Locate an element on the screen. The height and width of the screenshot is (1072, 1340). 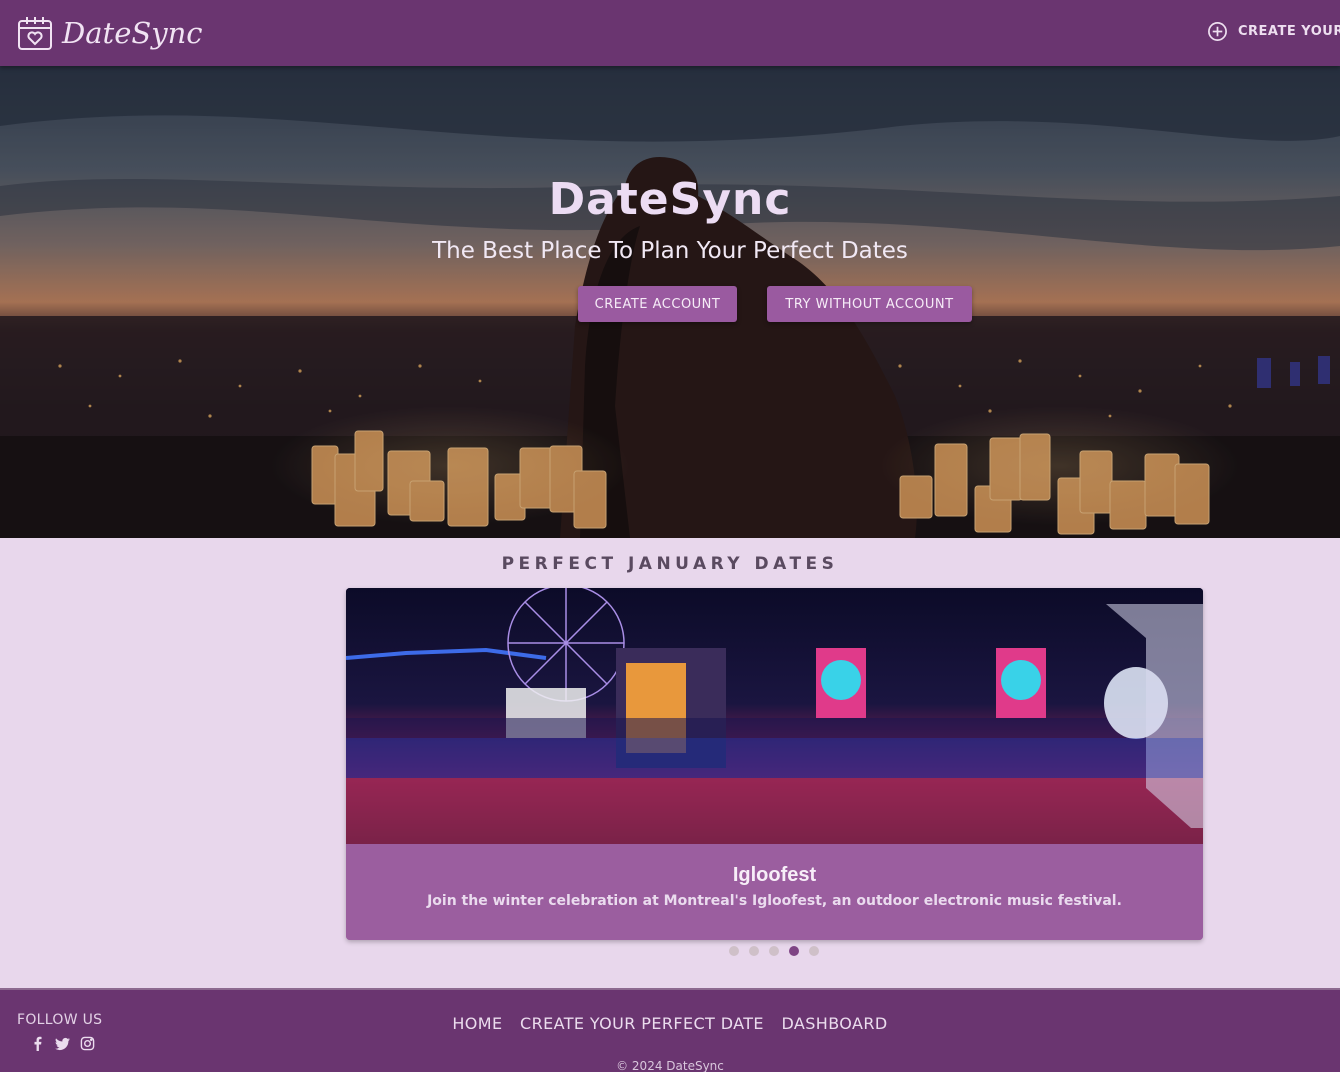
twitter-icon is located at coordinates (62, 1043).